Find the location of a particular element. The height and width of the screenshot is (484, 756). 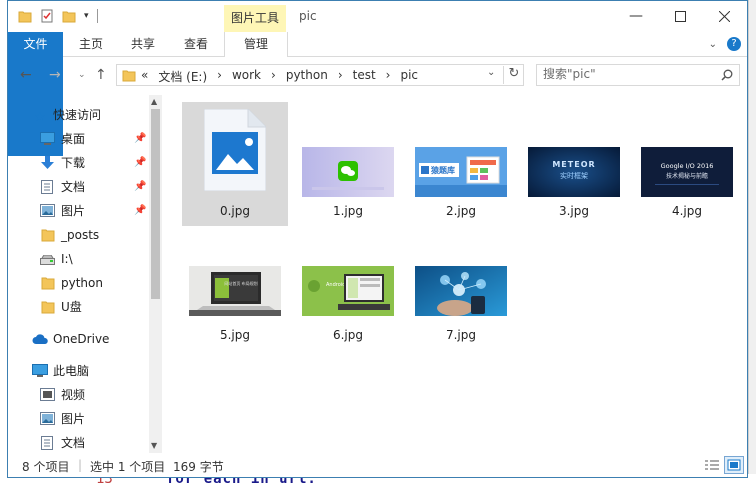

sidebar-item-desktop: 桌面 📌 is located at coordinates (78, 139).